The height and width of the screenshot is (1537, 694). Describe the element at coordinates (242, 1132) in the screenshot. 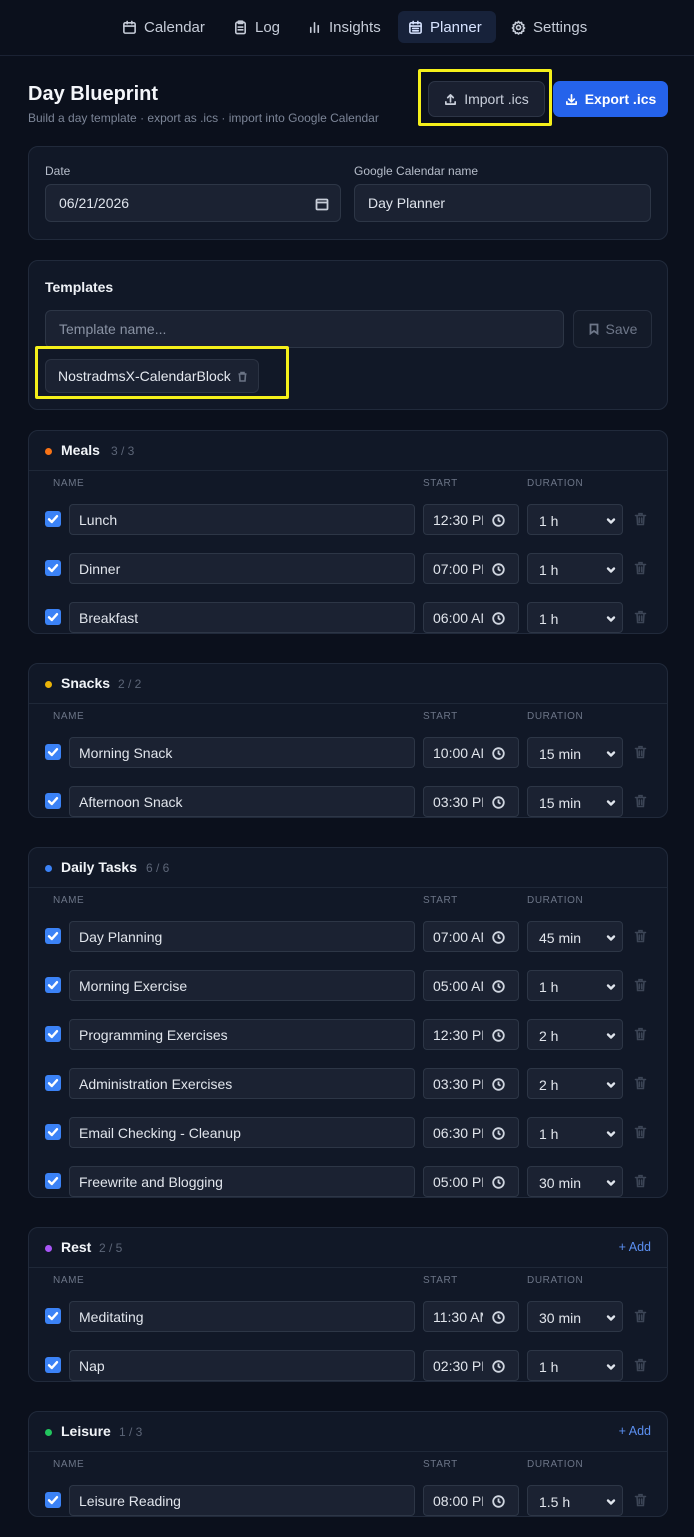

I see `item-name-input: Email Checking - Cleanup` at that location.